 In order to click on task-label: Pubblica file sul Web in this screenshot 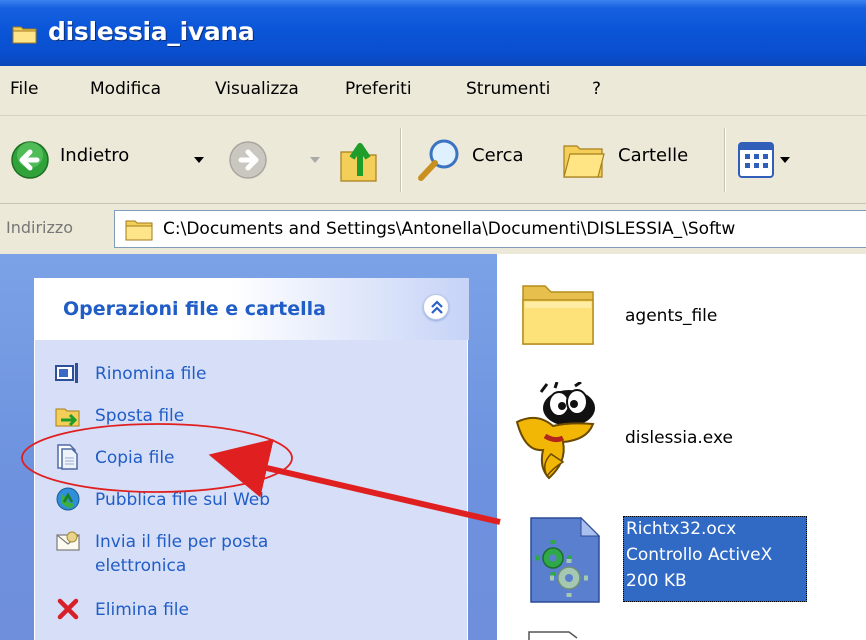, I will do `click(183, 500)`.